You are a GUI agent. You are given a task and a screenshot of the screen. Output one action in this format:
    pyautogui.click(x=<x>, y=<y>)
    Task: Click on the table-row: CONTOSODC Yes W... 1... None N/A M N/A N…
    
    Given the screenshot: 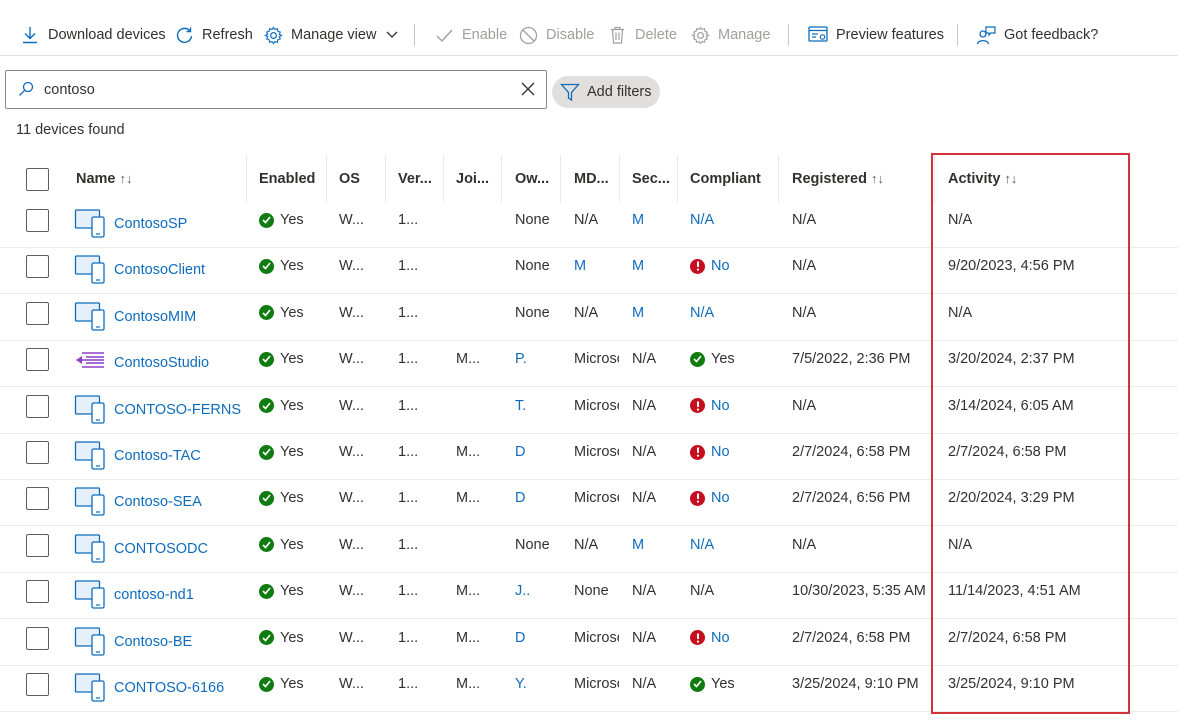 What is the action you would take?
    pyautogui.click(x=589, y=550)
    